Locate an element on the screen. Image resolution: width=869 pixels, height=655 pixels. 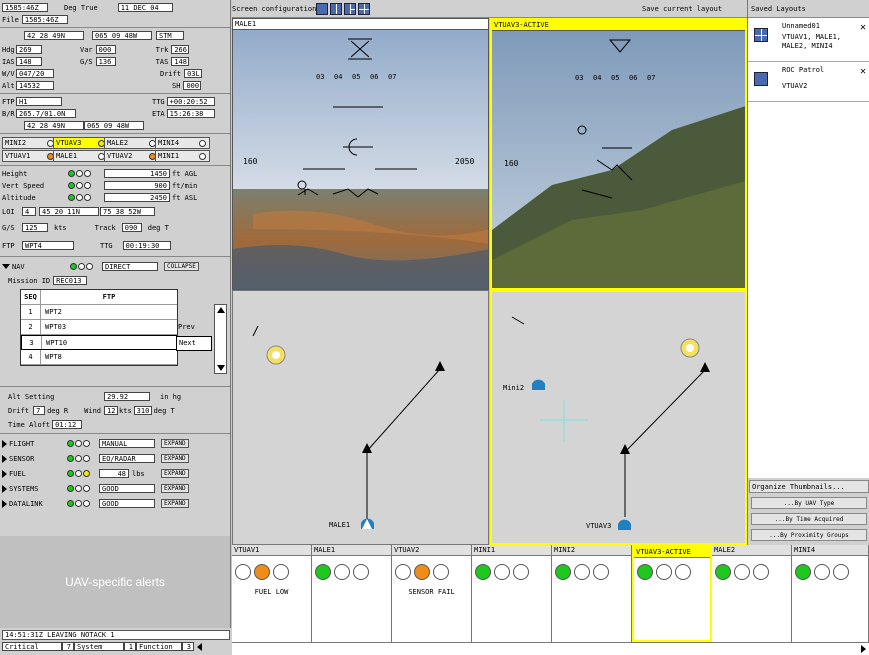
br-field: 265.7/01.0N is located at coordinates (46, 113).